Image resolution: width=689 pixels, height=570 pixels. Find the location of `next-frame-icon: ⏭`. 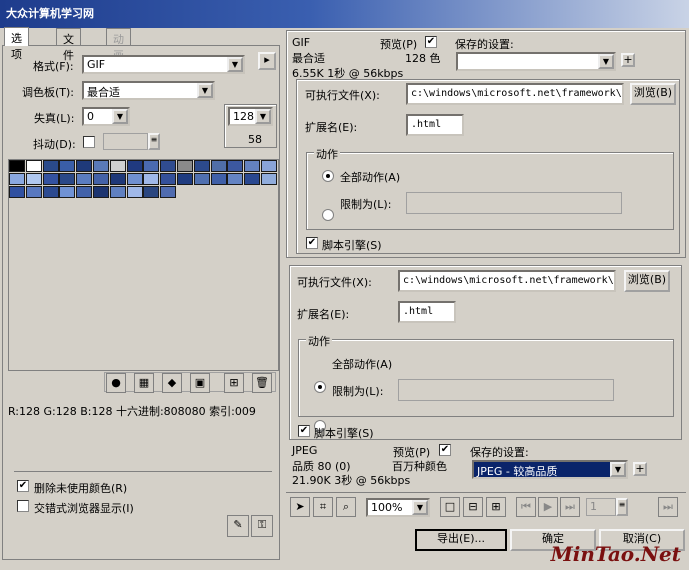

next-frame-icon: ⏭ is located at coordinates (668, 507).